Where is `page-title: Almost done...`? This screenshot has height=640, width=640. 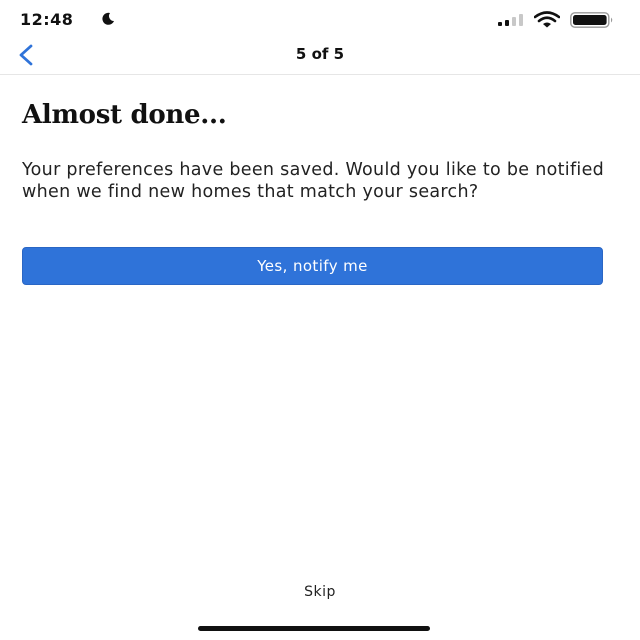
page-title: Almost done... is located at coordinates (124, 115).